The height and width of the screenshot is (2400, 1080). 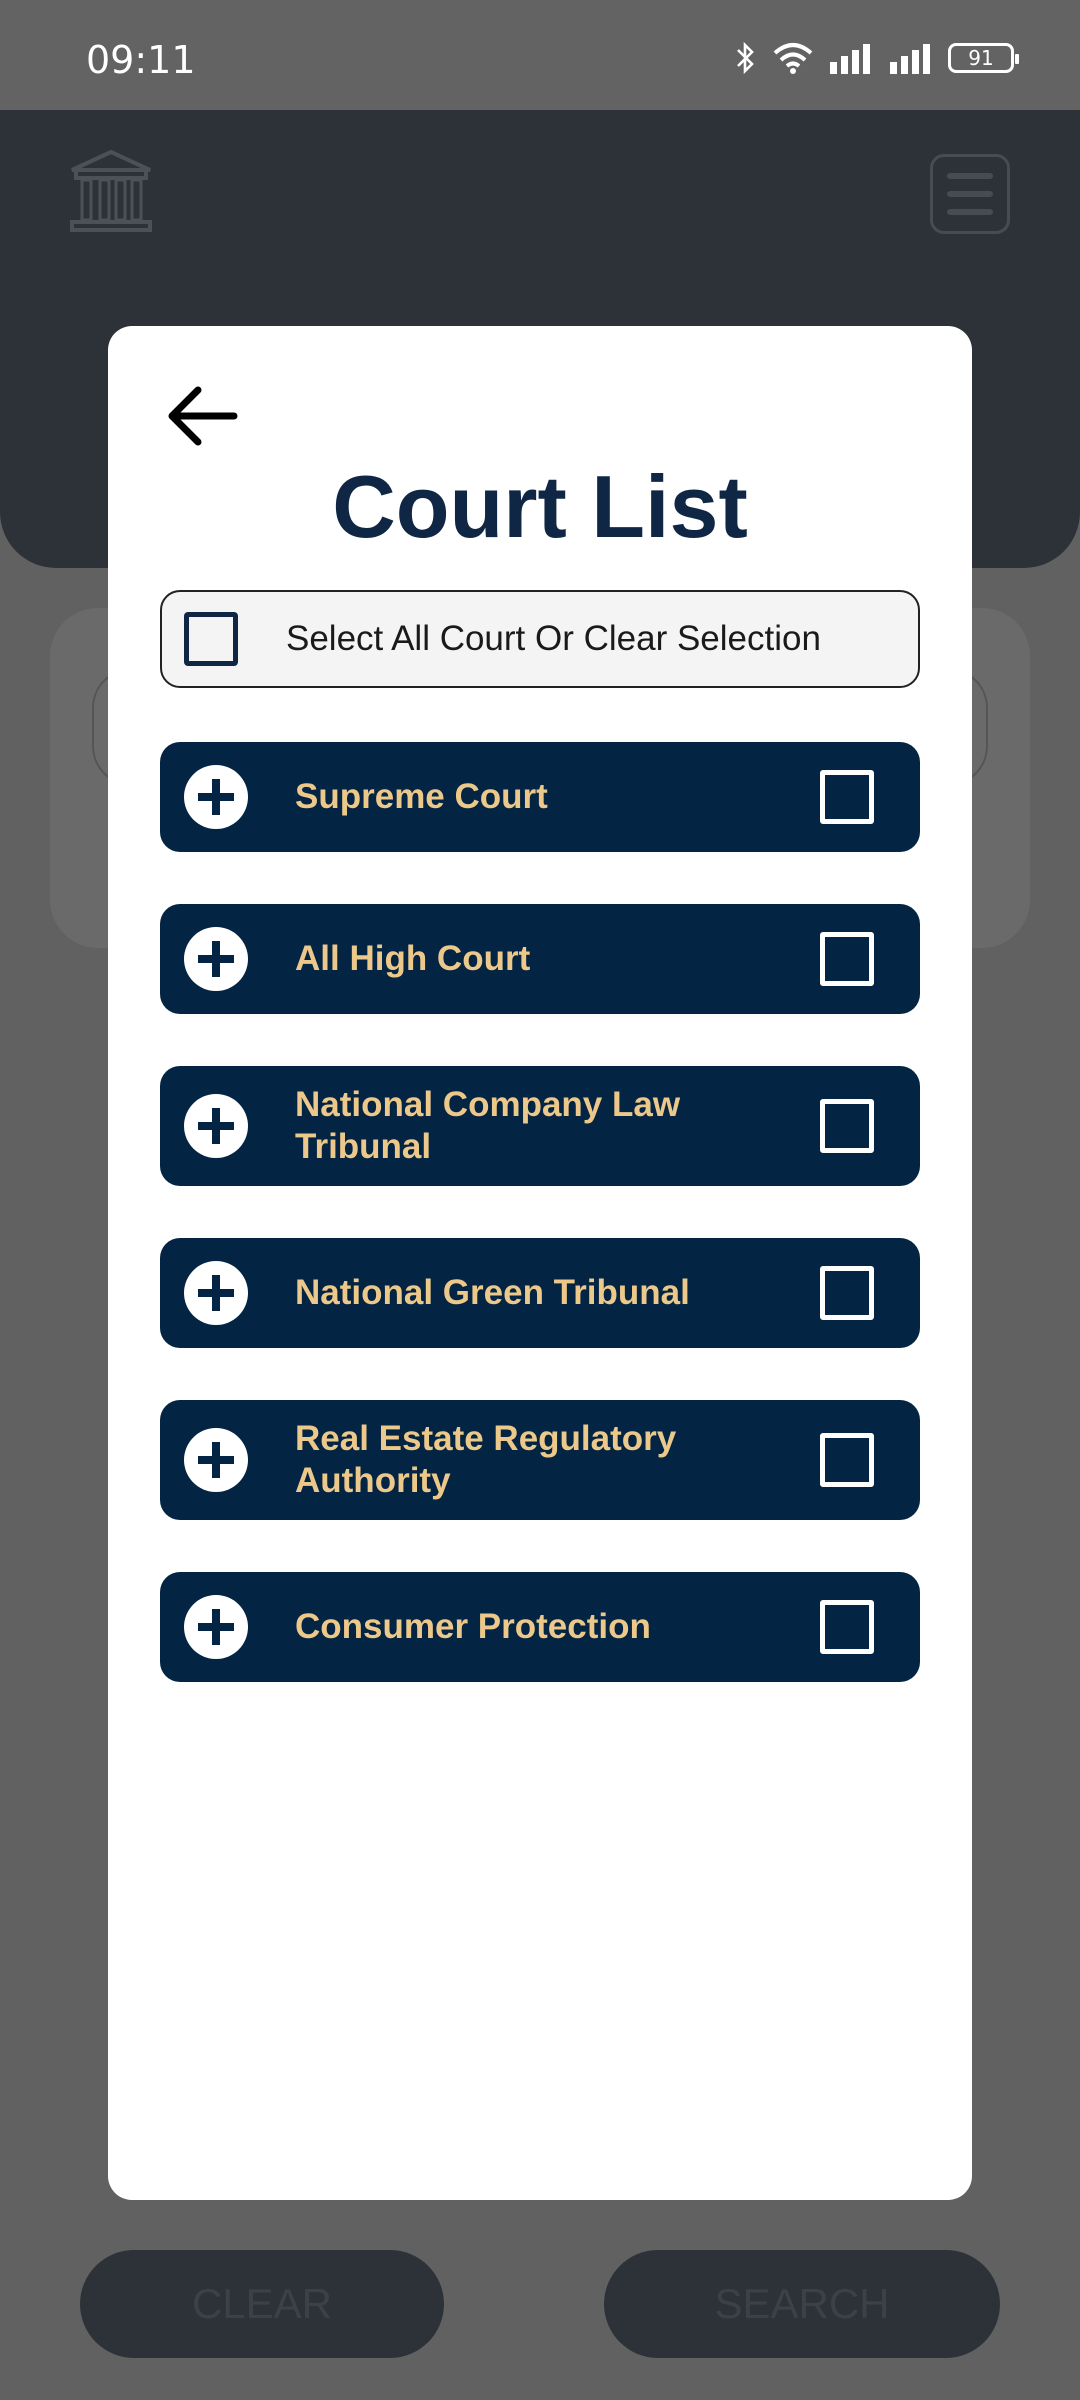 I want to click on status-icons: 91, so click(x=876, y=58).